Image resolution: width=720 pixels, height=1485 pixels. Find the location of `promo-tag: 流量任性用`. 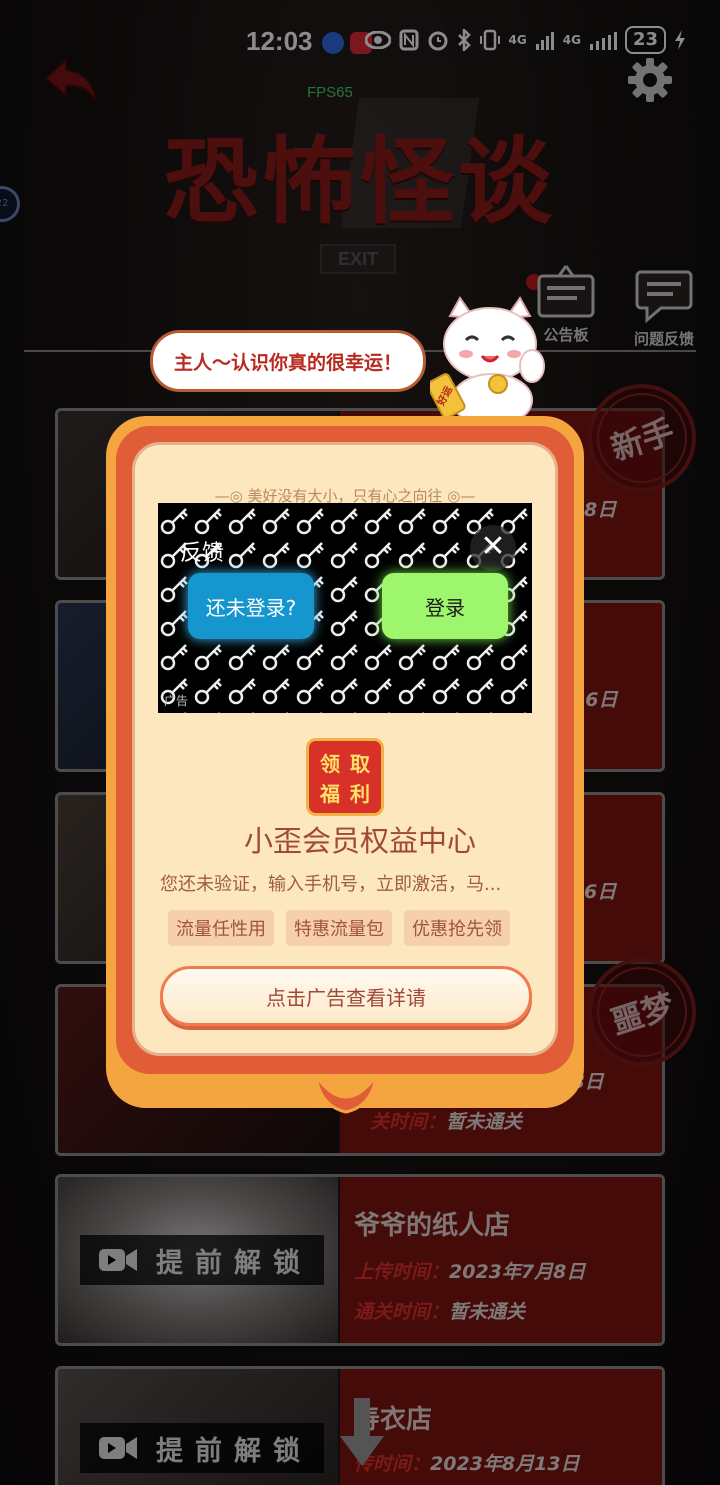

promo-tag: 流量任性用 is located at coordinates (221, 928).